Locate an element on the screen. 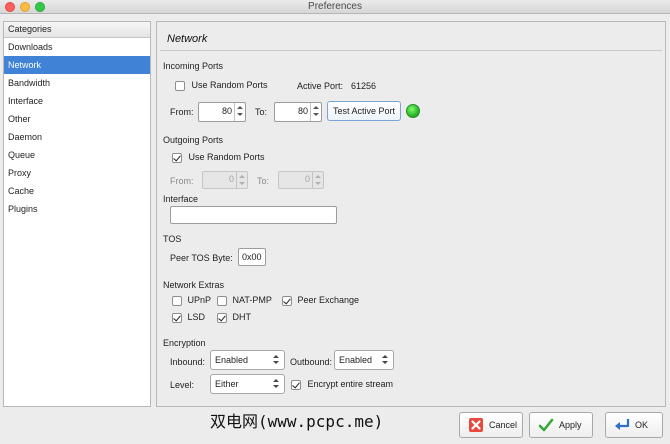  outbound-label: Outbound: is located at coordinates (311, 362).